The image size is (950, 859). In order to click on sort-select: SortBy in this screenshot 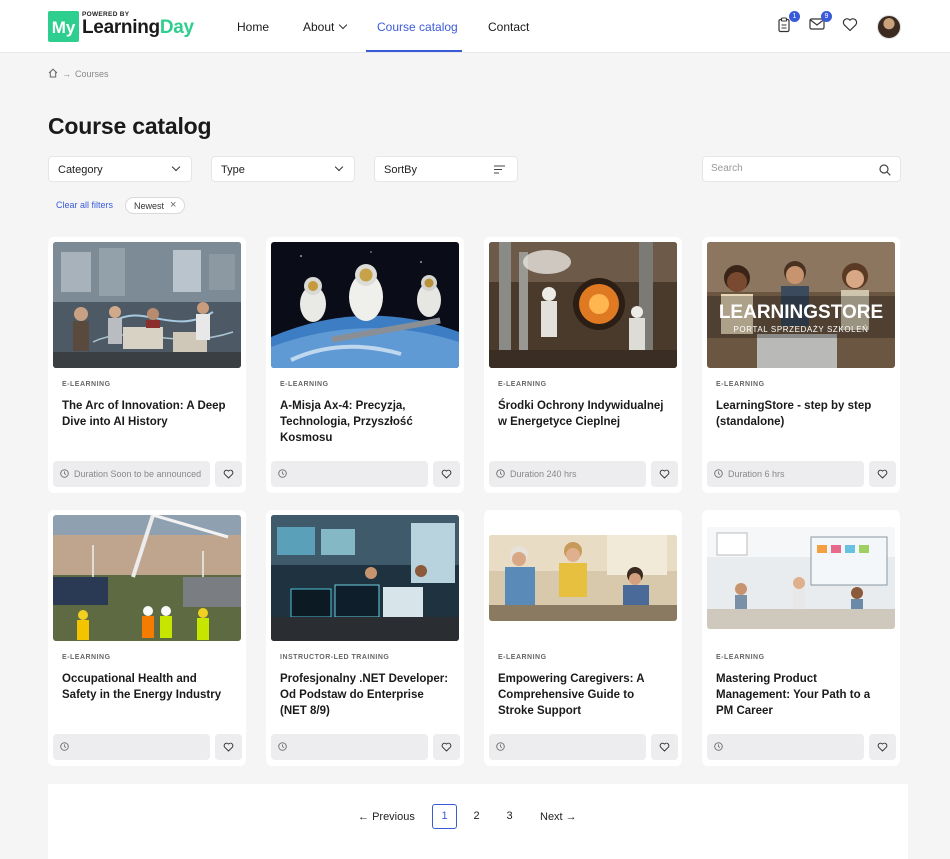, I will do `click(446, 169)`.